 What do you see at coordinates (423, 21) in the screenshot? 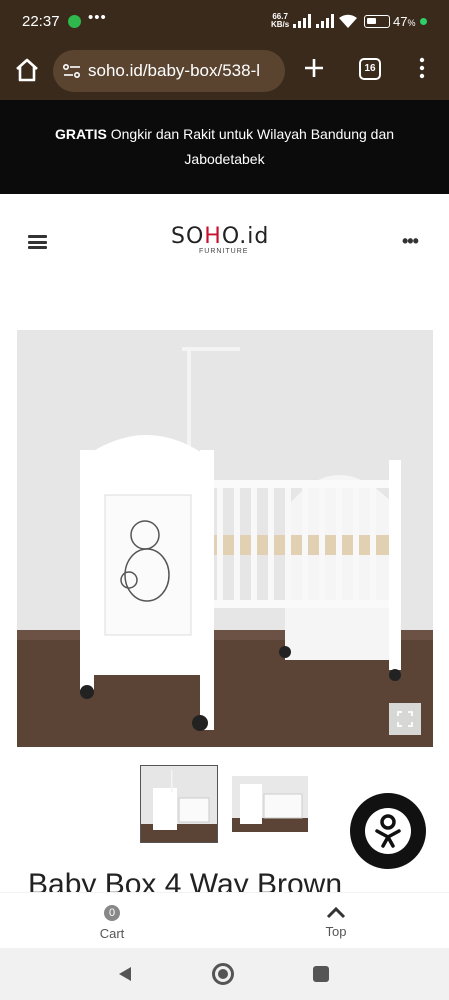
I see `charging-dot-icon` at bounding box center [423, 21].